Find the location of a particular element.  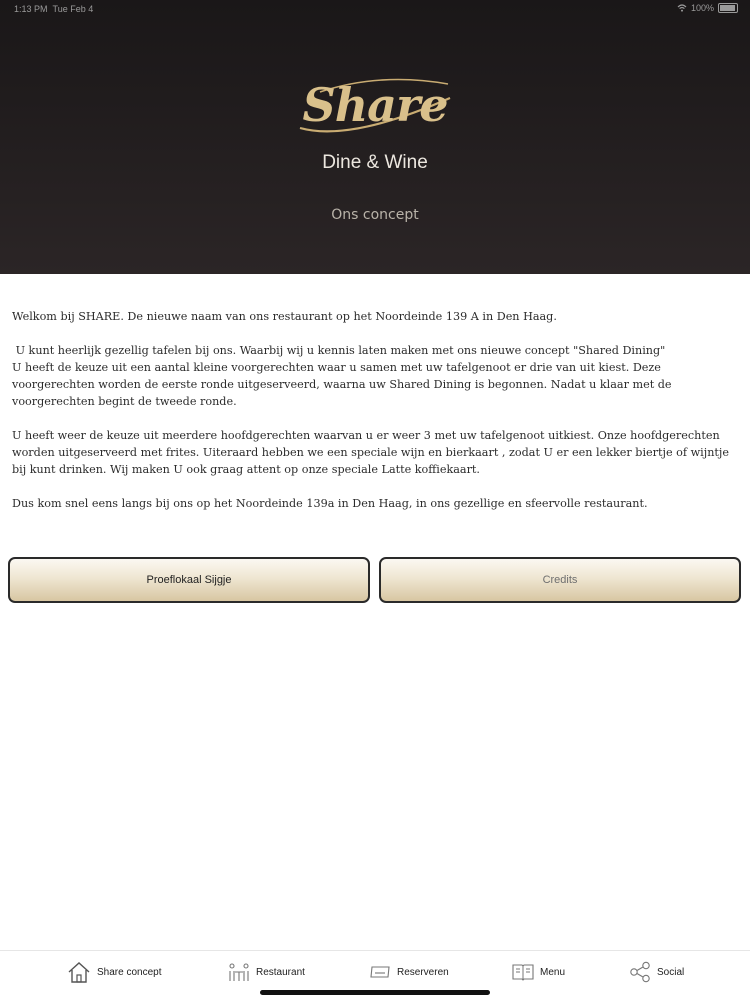

home-icon is located at coordinates (79, 972).